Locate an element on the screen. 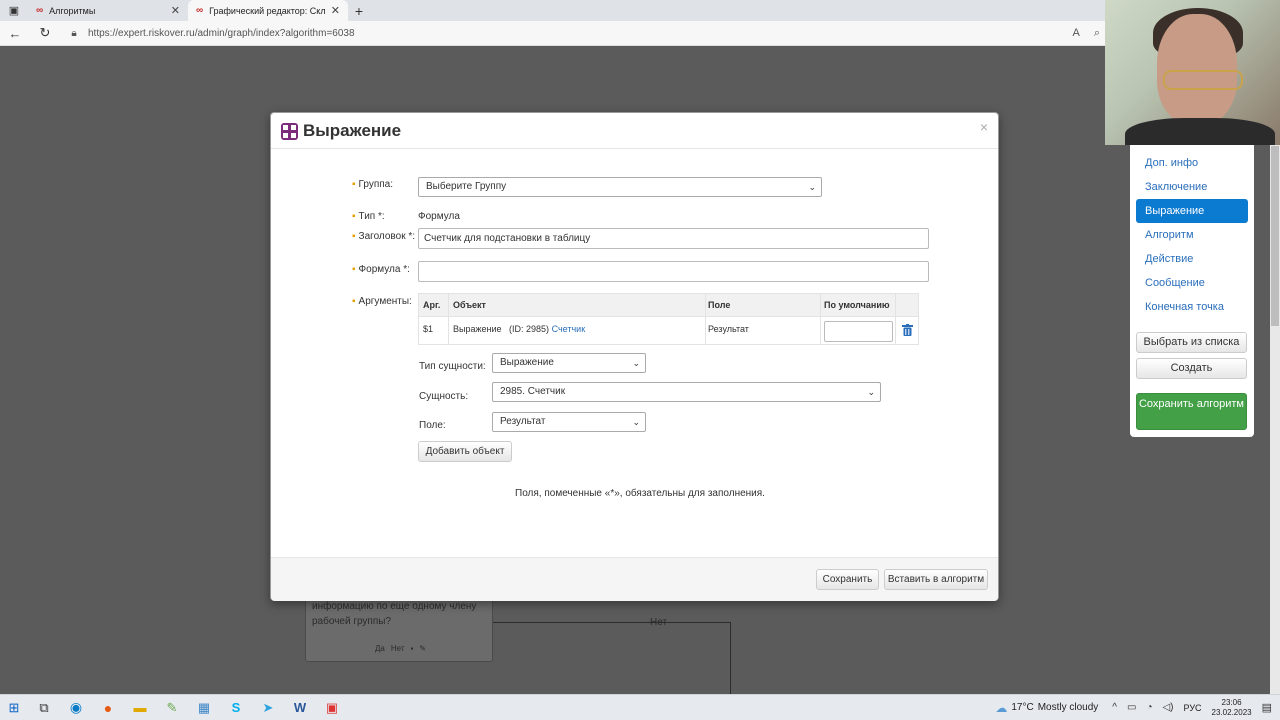 Image resolution: width=1280 pixels, height=720 pixels. expression-icon is located at coordinates (289, 131).